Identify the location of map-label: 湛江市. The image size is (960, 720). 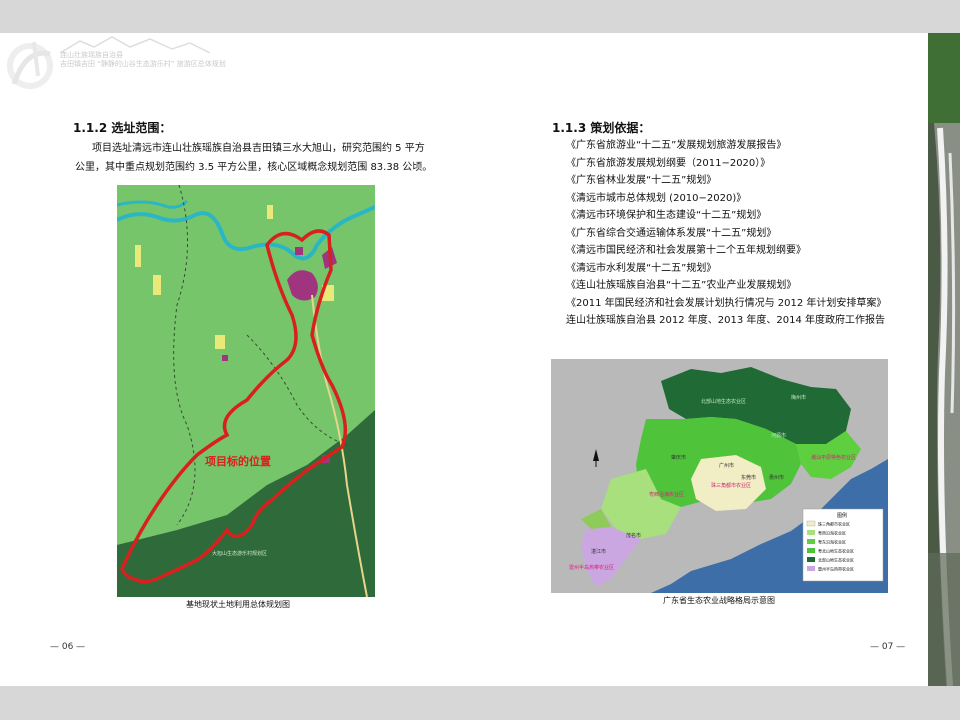
(598, 551).